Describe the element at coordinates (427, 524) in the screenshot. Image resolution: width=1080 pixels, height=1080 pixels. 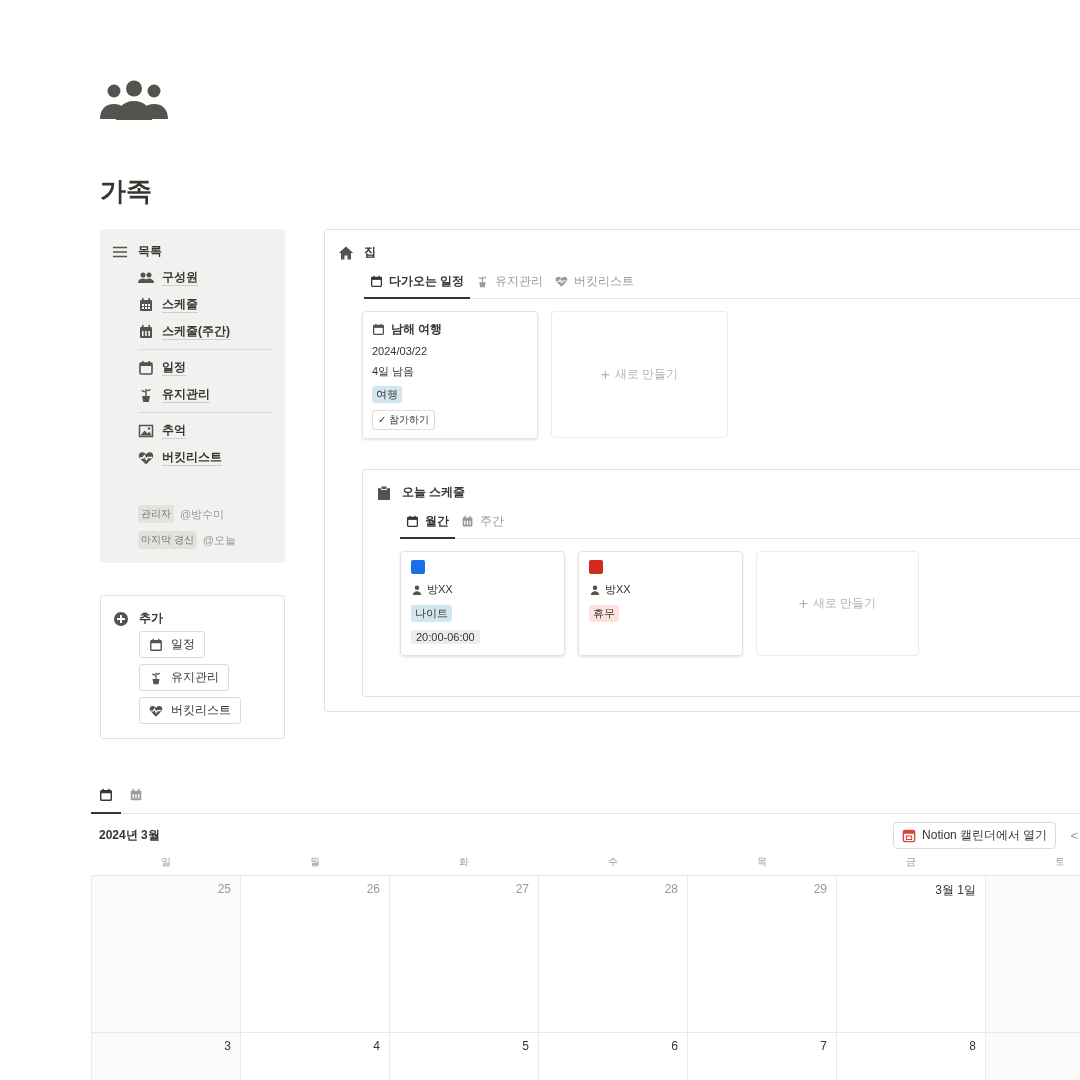
I see `view-tab: 월간` at that location.